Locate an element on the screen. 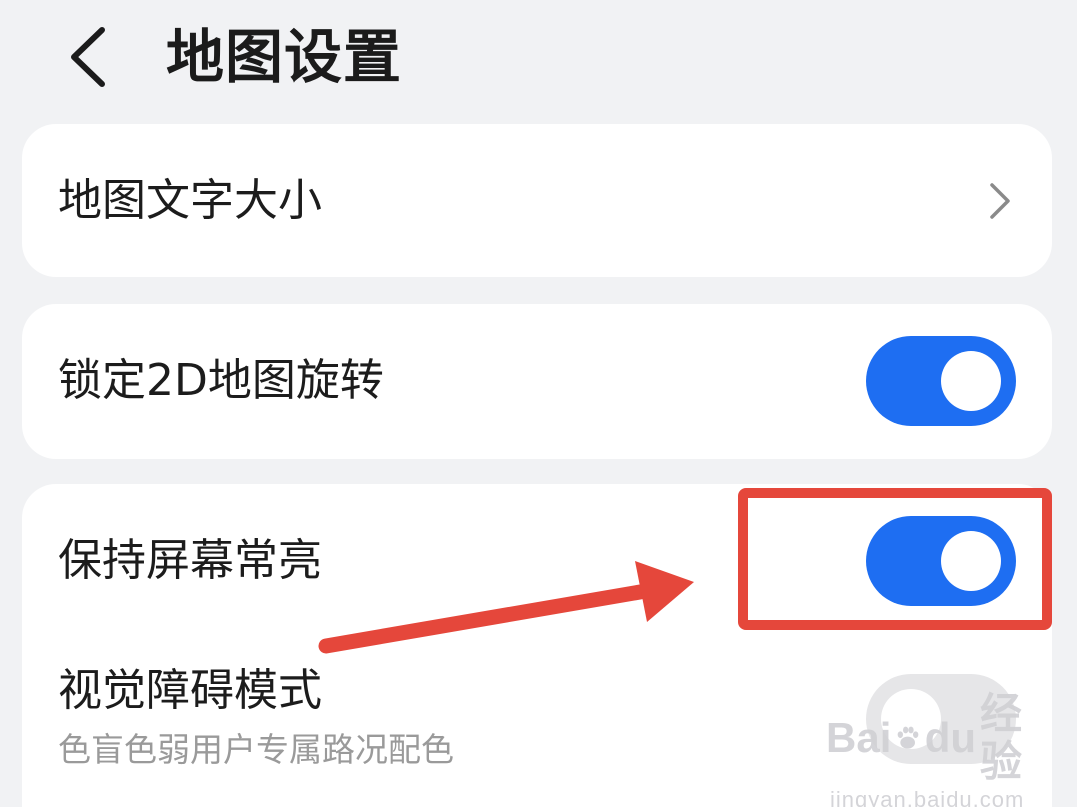  paw-icon is located at coordinates (908, 737).